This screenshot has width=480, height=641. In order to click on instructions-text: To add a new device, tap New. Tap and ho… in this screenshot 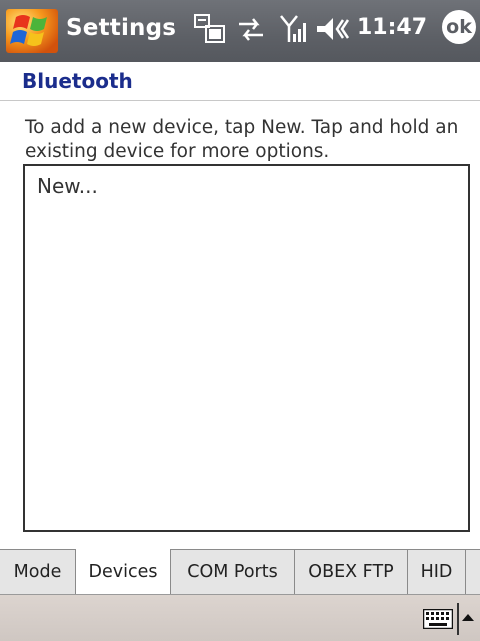, I will do `click(242, 139)`.